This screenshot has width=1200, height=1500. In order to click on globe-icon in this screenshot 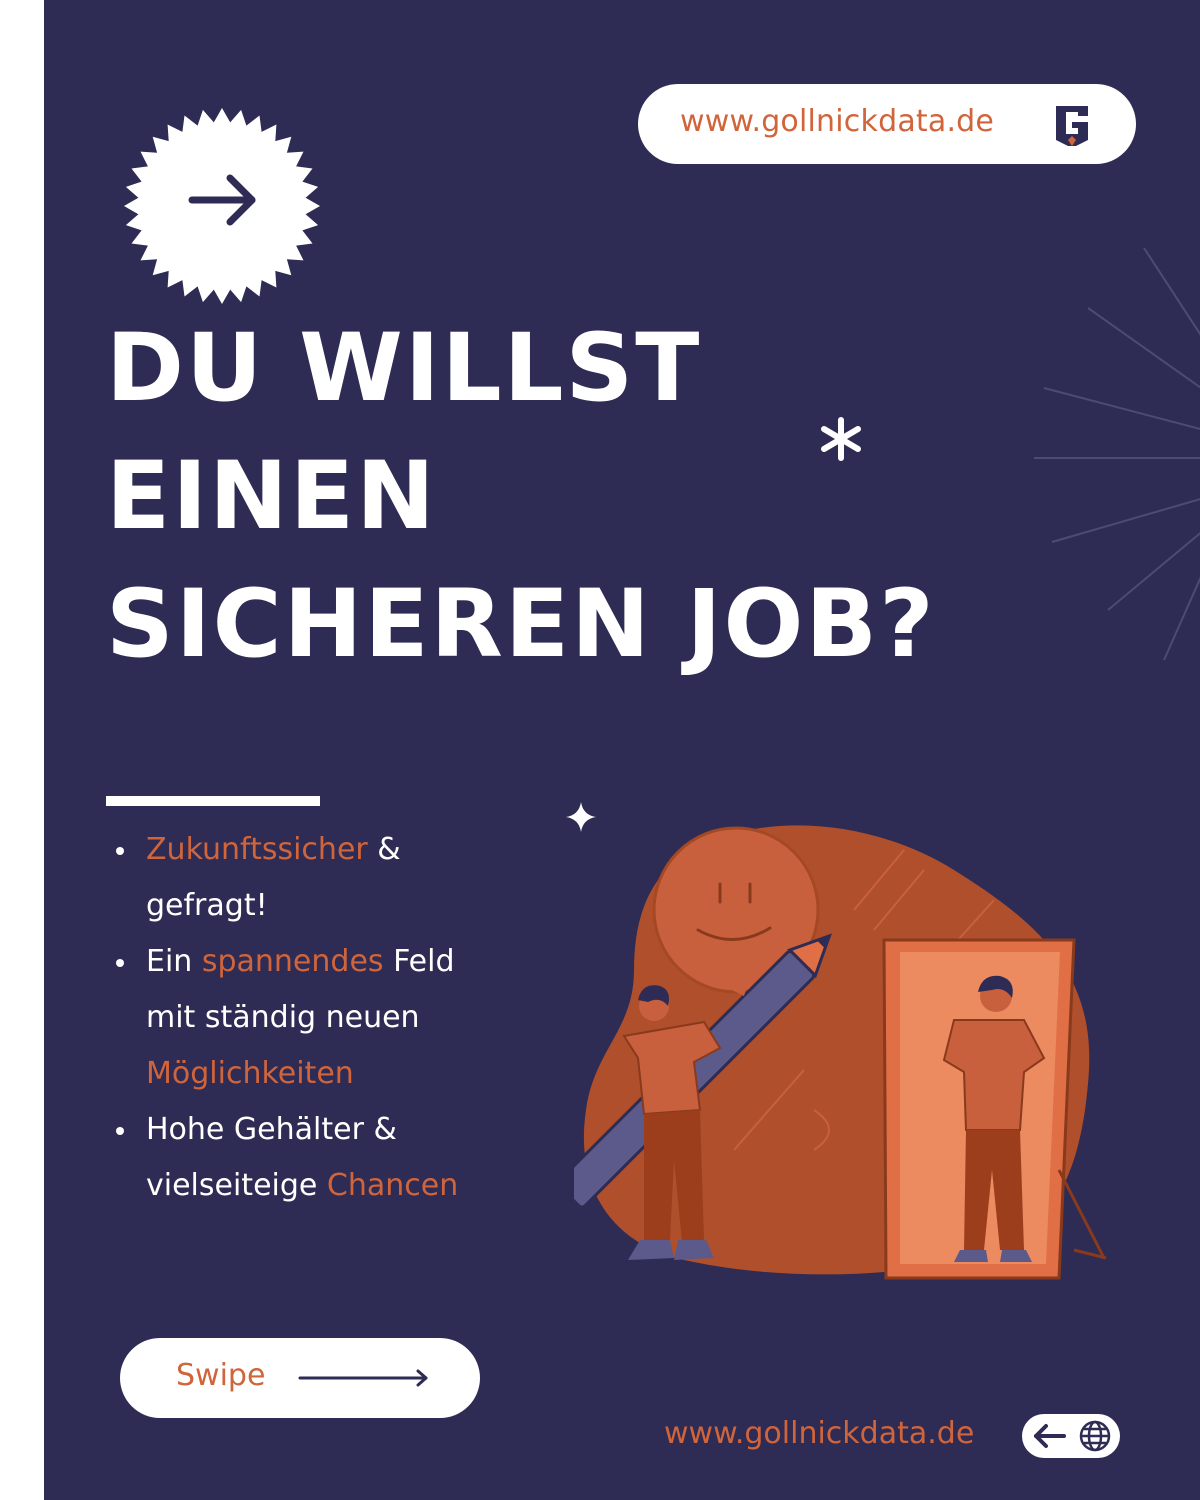, I will do `click(1095, 1436)`.